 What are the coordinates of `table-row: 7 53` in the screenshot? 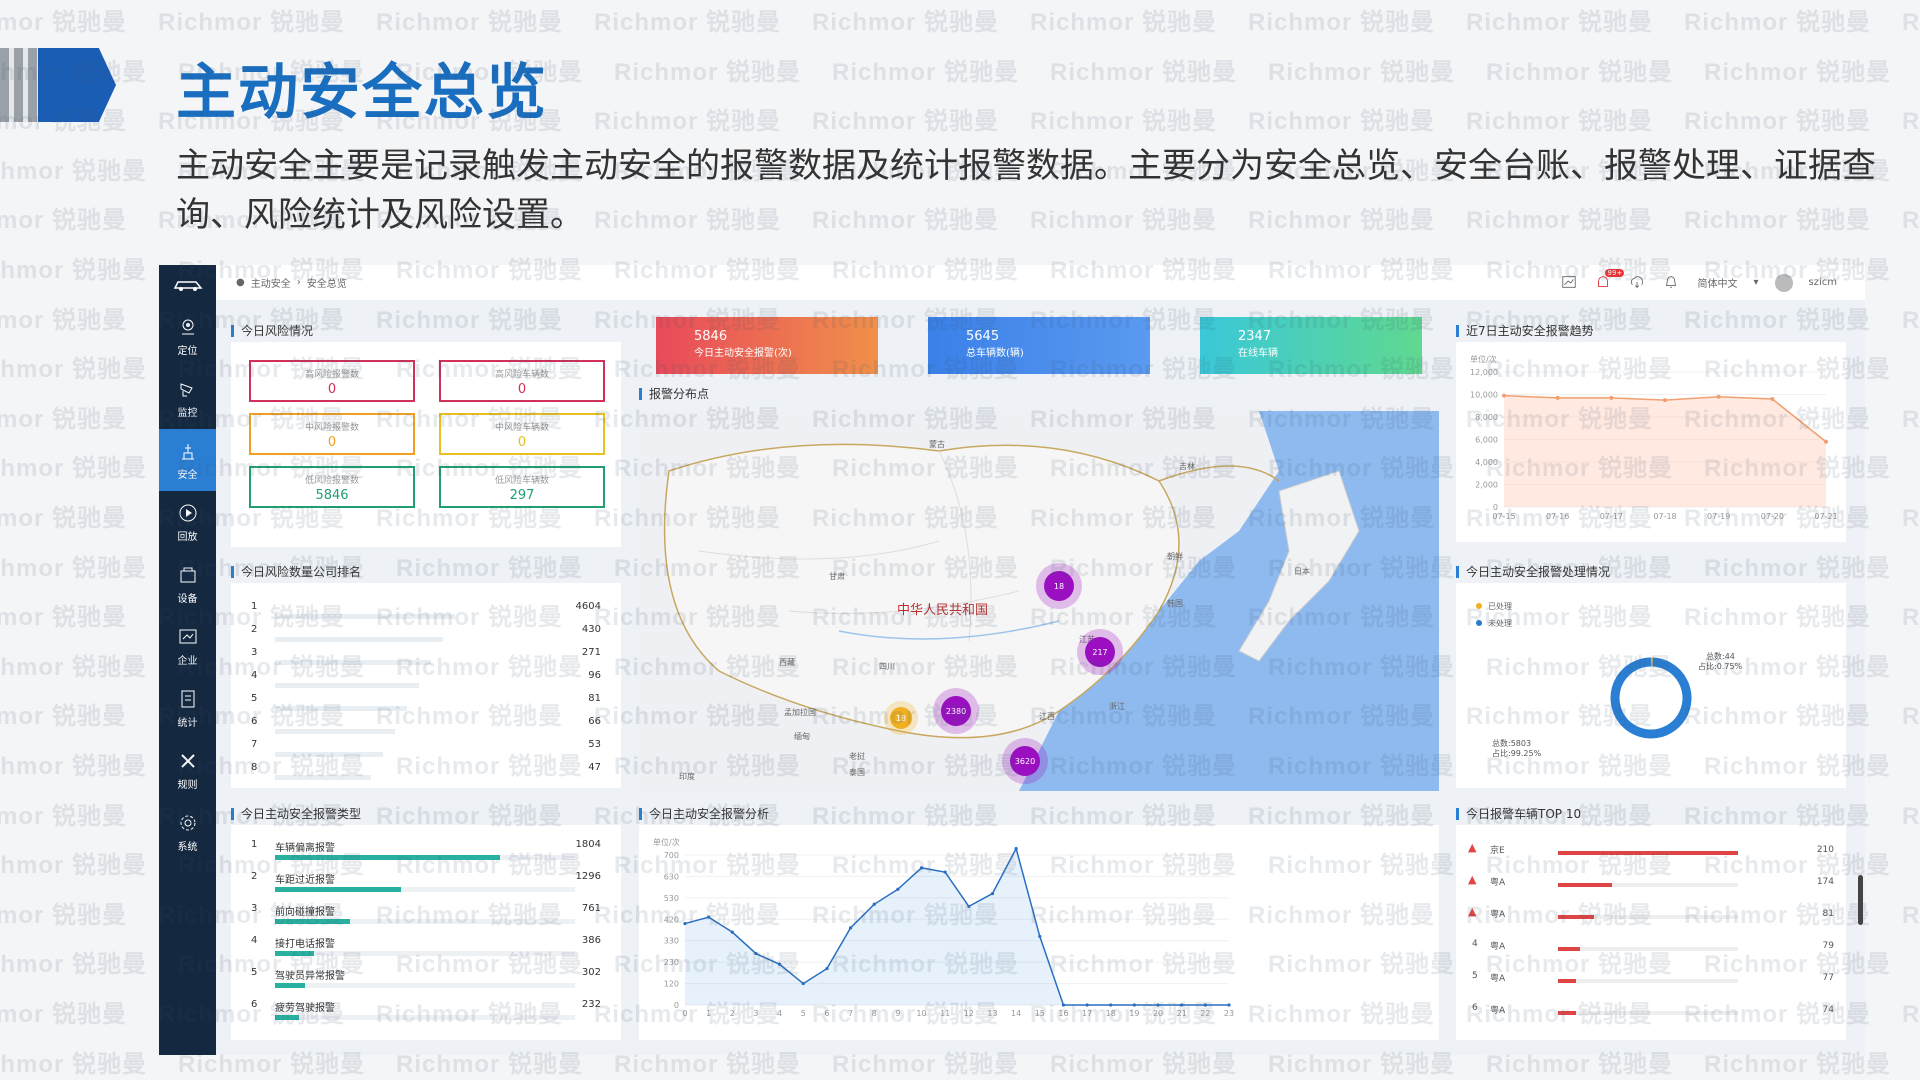 It's located at (426, 750).